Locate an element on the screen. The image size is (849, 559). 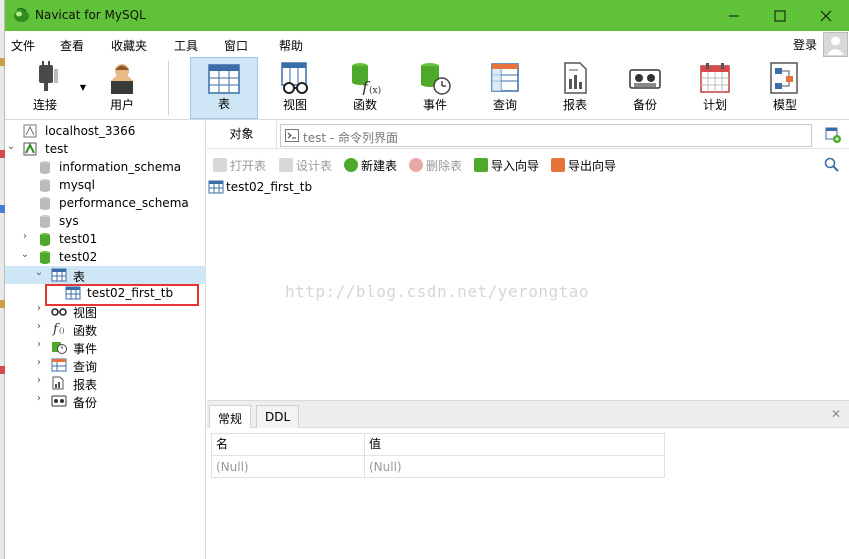
close-button is located at coordinates (826, 15).